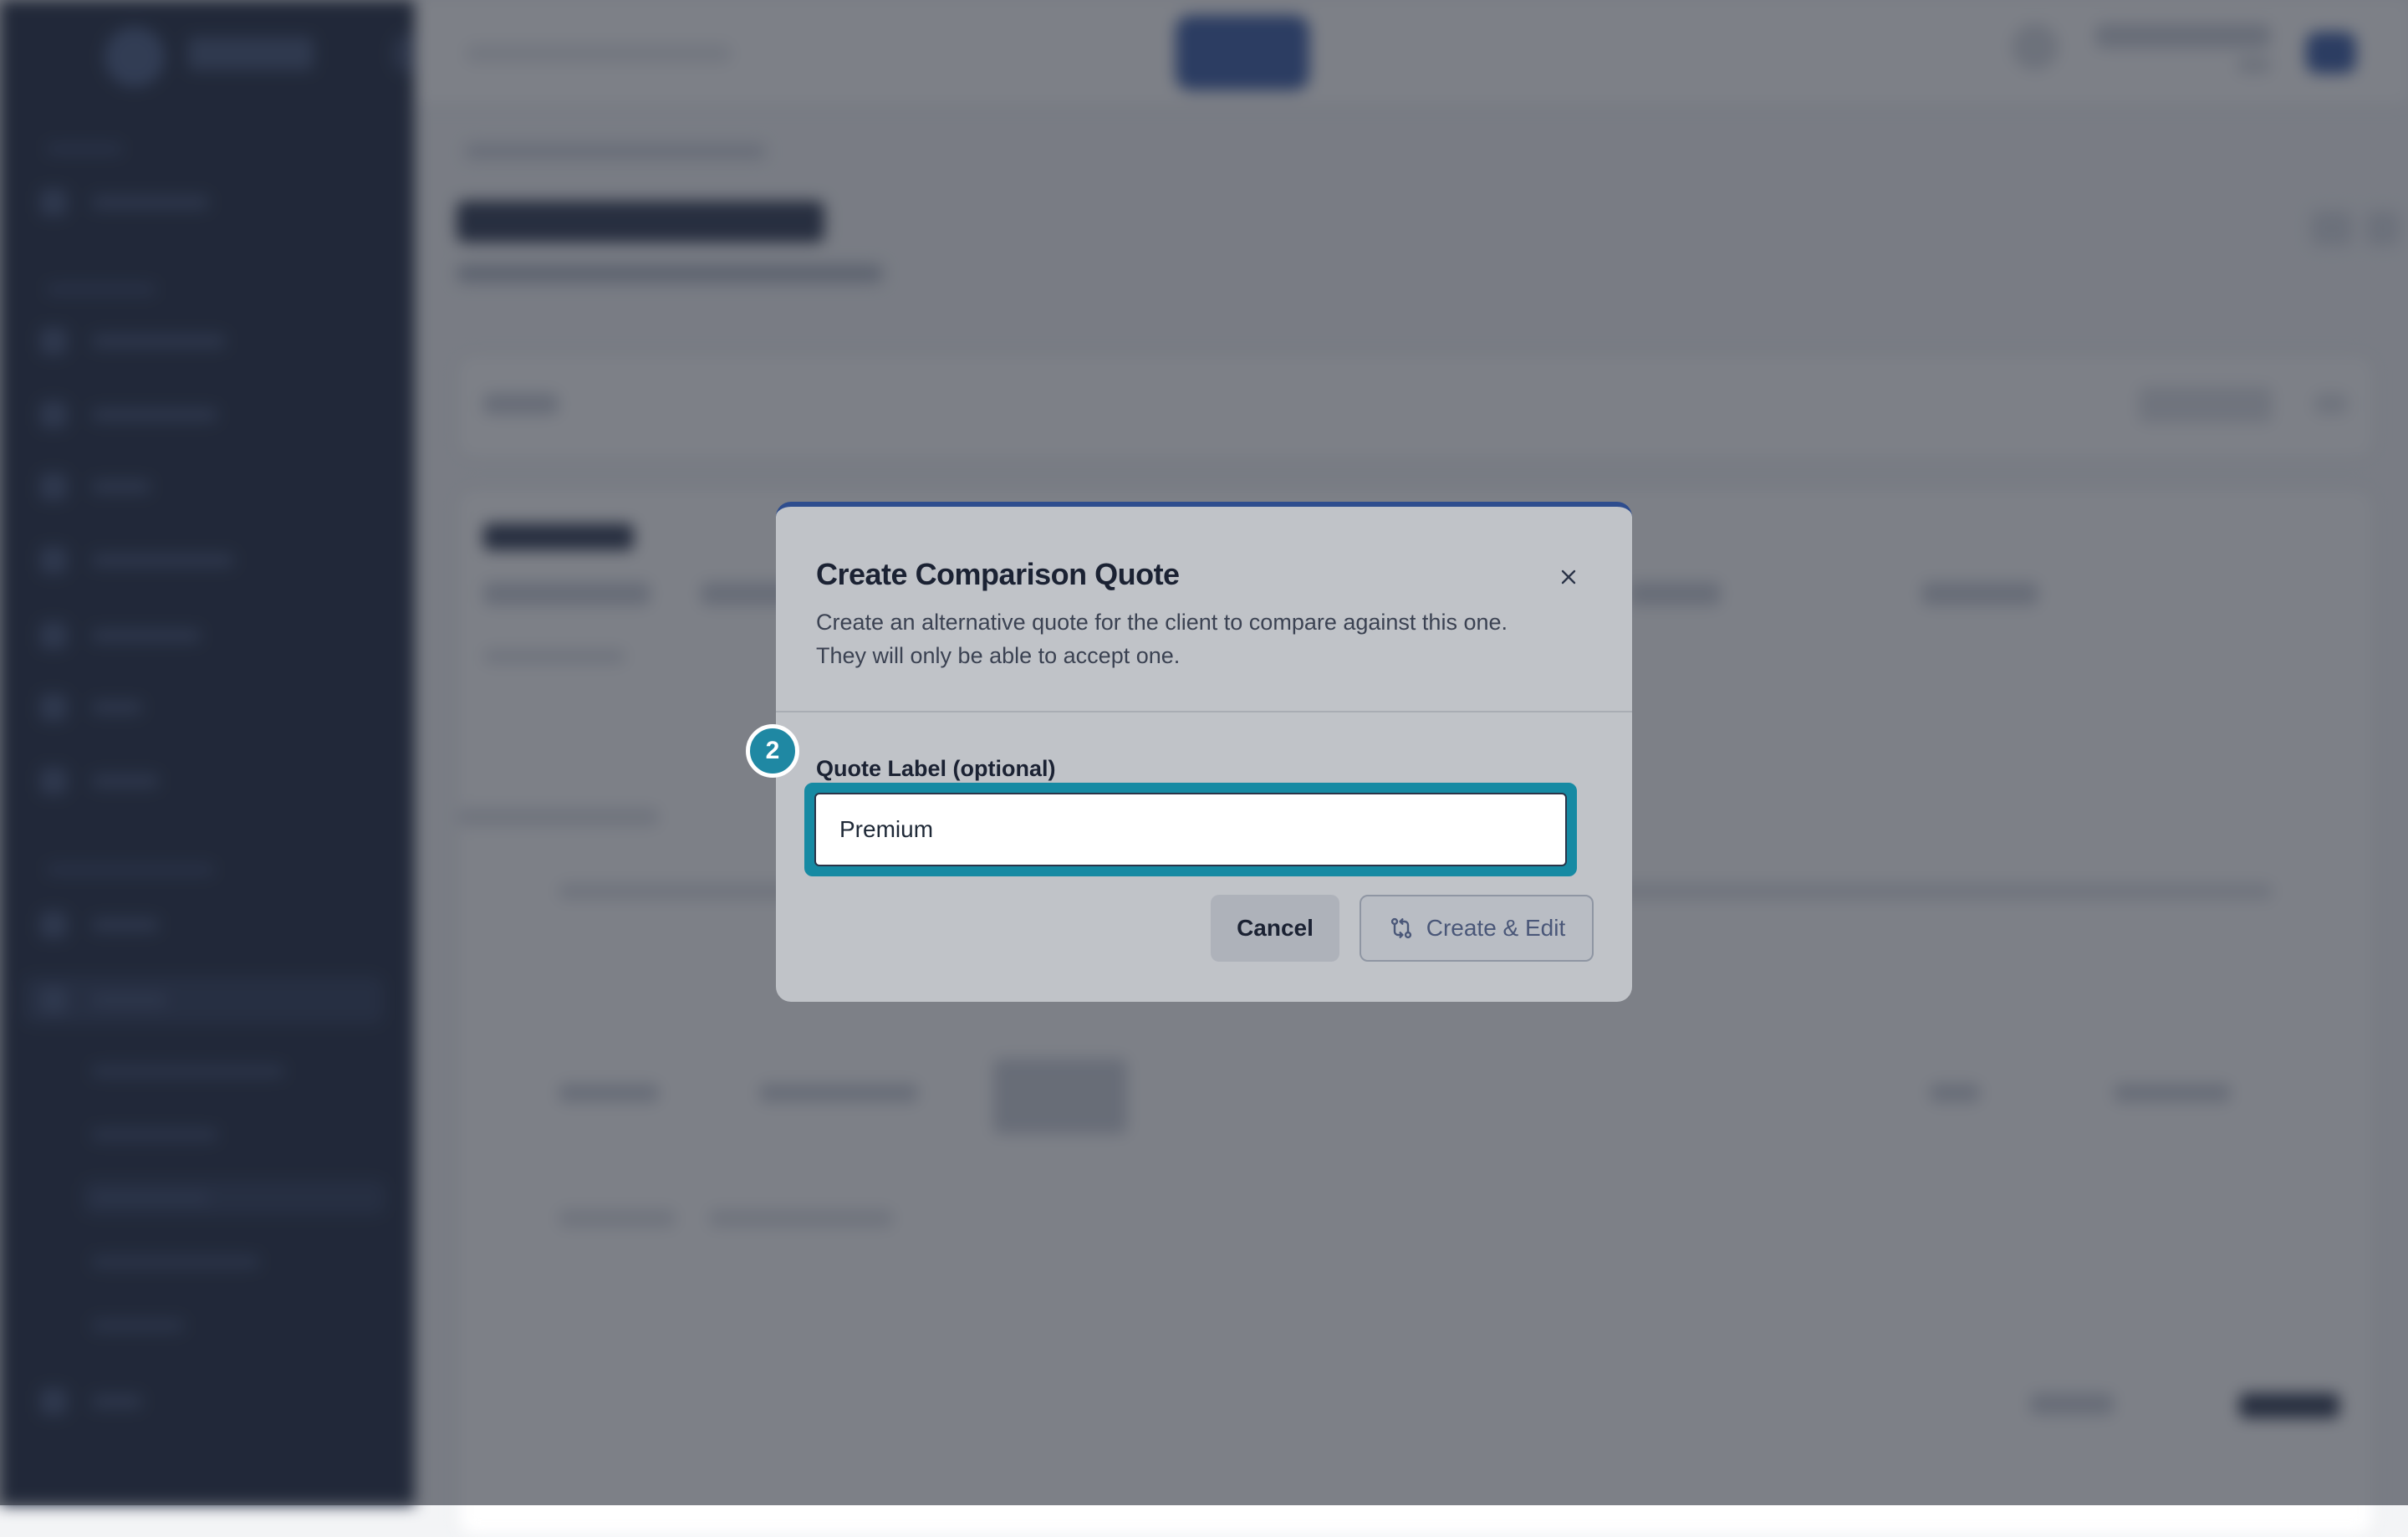 This screenshot has height=1537, width=2408. I want to click on create-and-edit-button: Create & Edit, so click(1477, 928).